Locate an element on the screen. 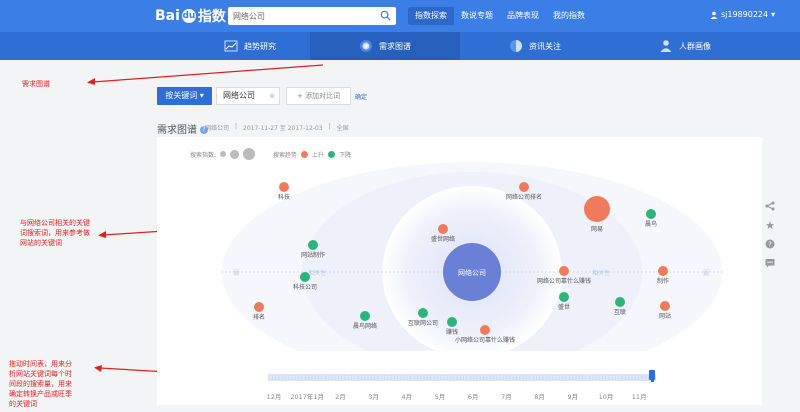 The width and height of the screenshot is (800, 412). tab-label: 人群画像 is located at coordinates (695, 46).